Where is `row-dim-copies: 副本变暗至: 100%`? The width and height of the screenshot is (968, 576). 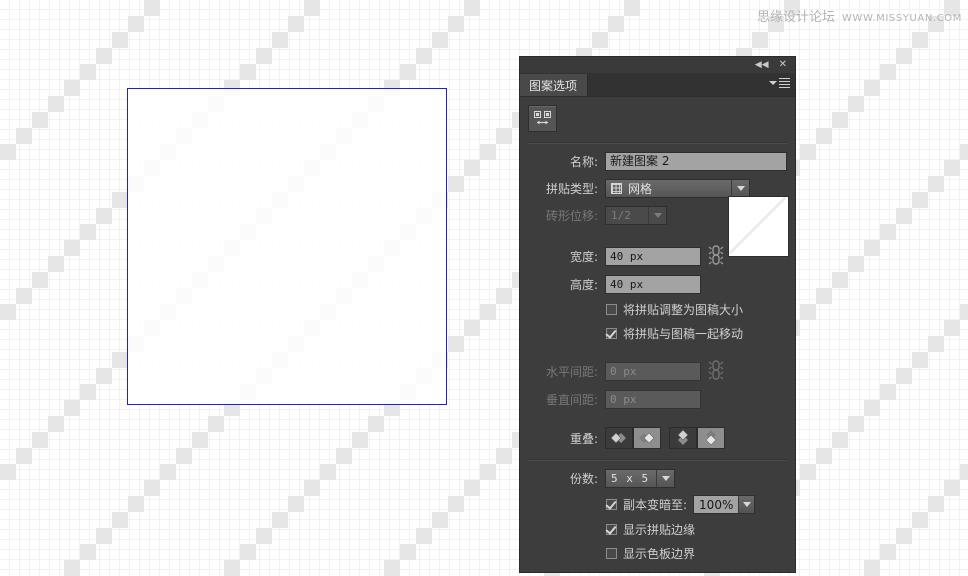 row-dim-copies: 副本变暗至: 100% is located at coordinates (657, 504).